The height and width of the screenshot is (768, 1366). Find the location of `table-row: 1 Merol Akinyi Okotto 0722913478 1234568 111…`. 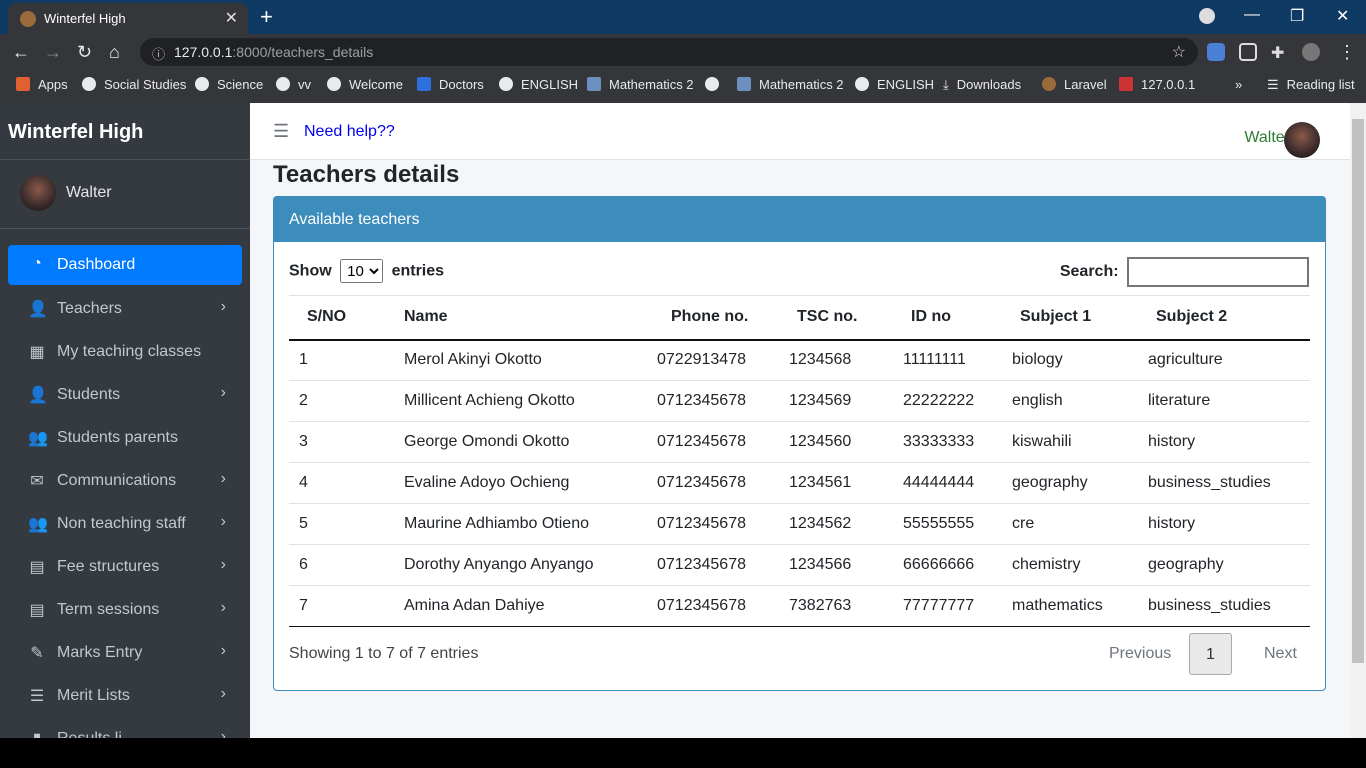

table-row: 1 Merol Akinyi Okotto 0722913478 1234568 111… is located at coordinates (799, 360).